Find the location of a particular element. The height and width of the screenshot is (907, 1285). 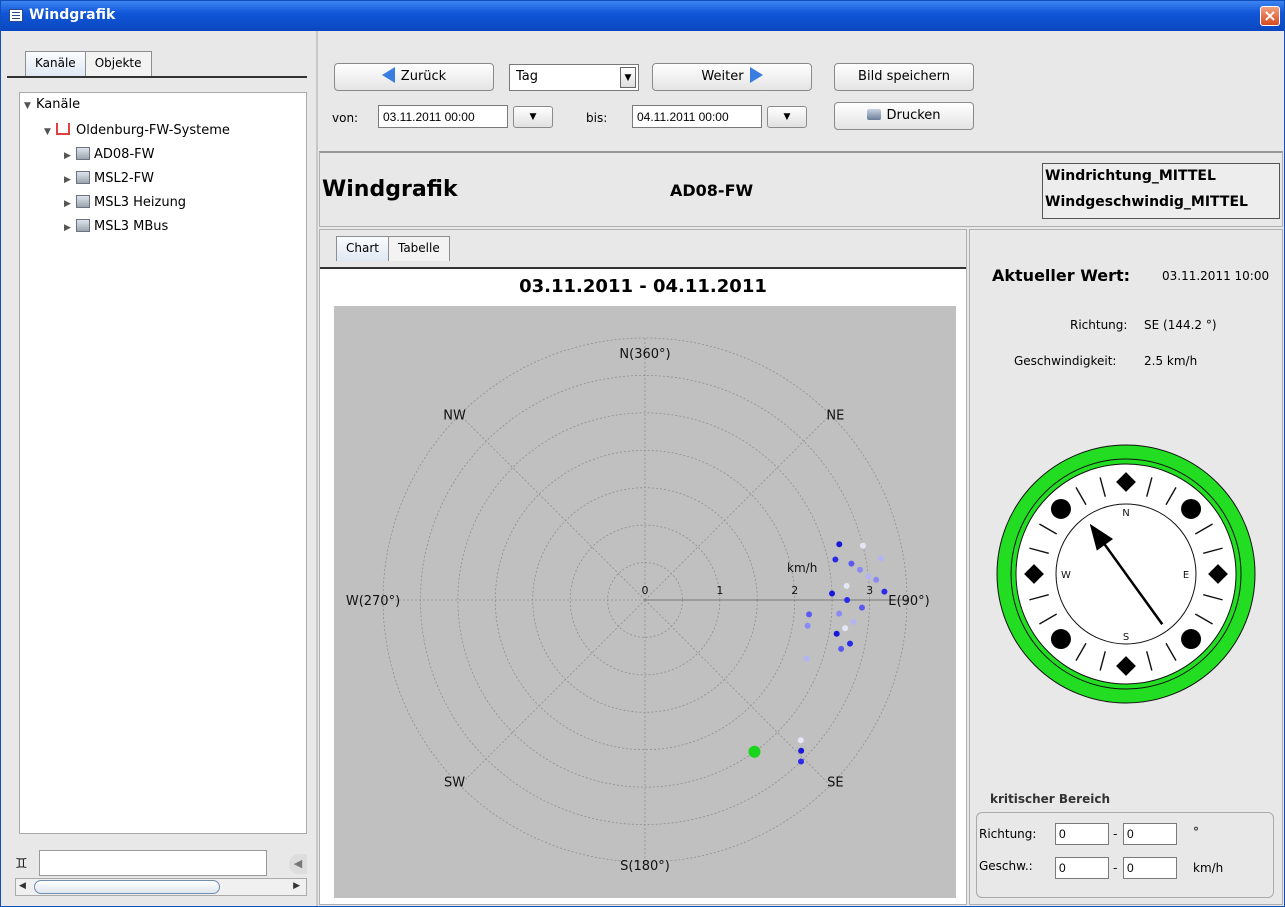

tree-item-label: MSL3 Heizung is located at coordinates (140, 202).